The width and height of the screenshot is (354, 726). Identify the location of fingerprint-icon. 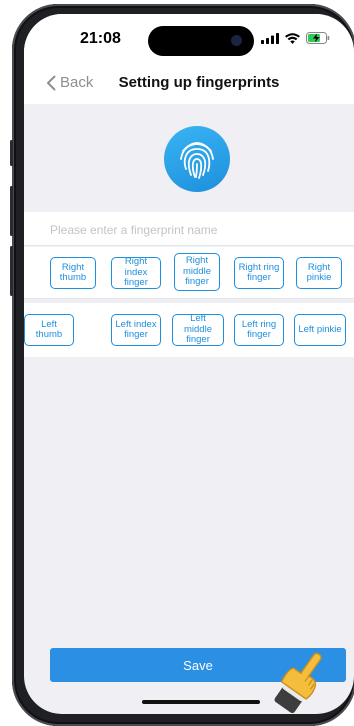
(197, 160).